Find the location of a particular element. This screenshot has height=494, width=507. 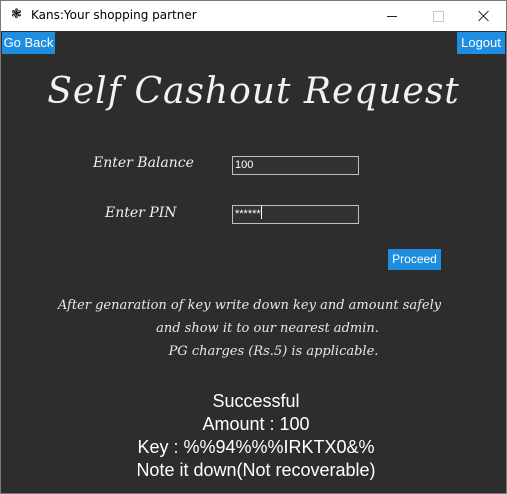

page-title: Self Cashout Request is located at coordinates (253, 91).